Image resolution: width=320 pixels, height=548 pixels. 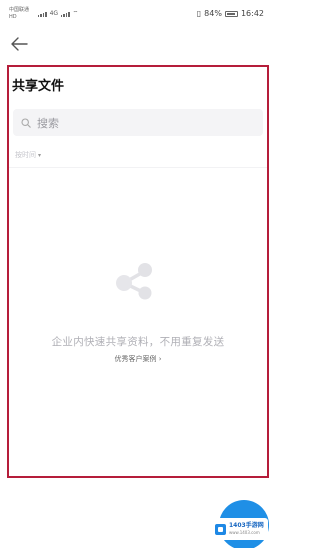 I want to click on status-bar: 中国联通 HD 4G ⌔ ▯ 84% 16:42, so click(x=137, y=13).